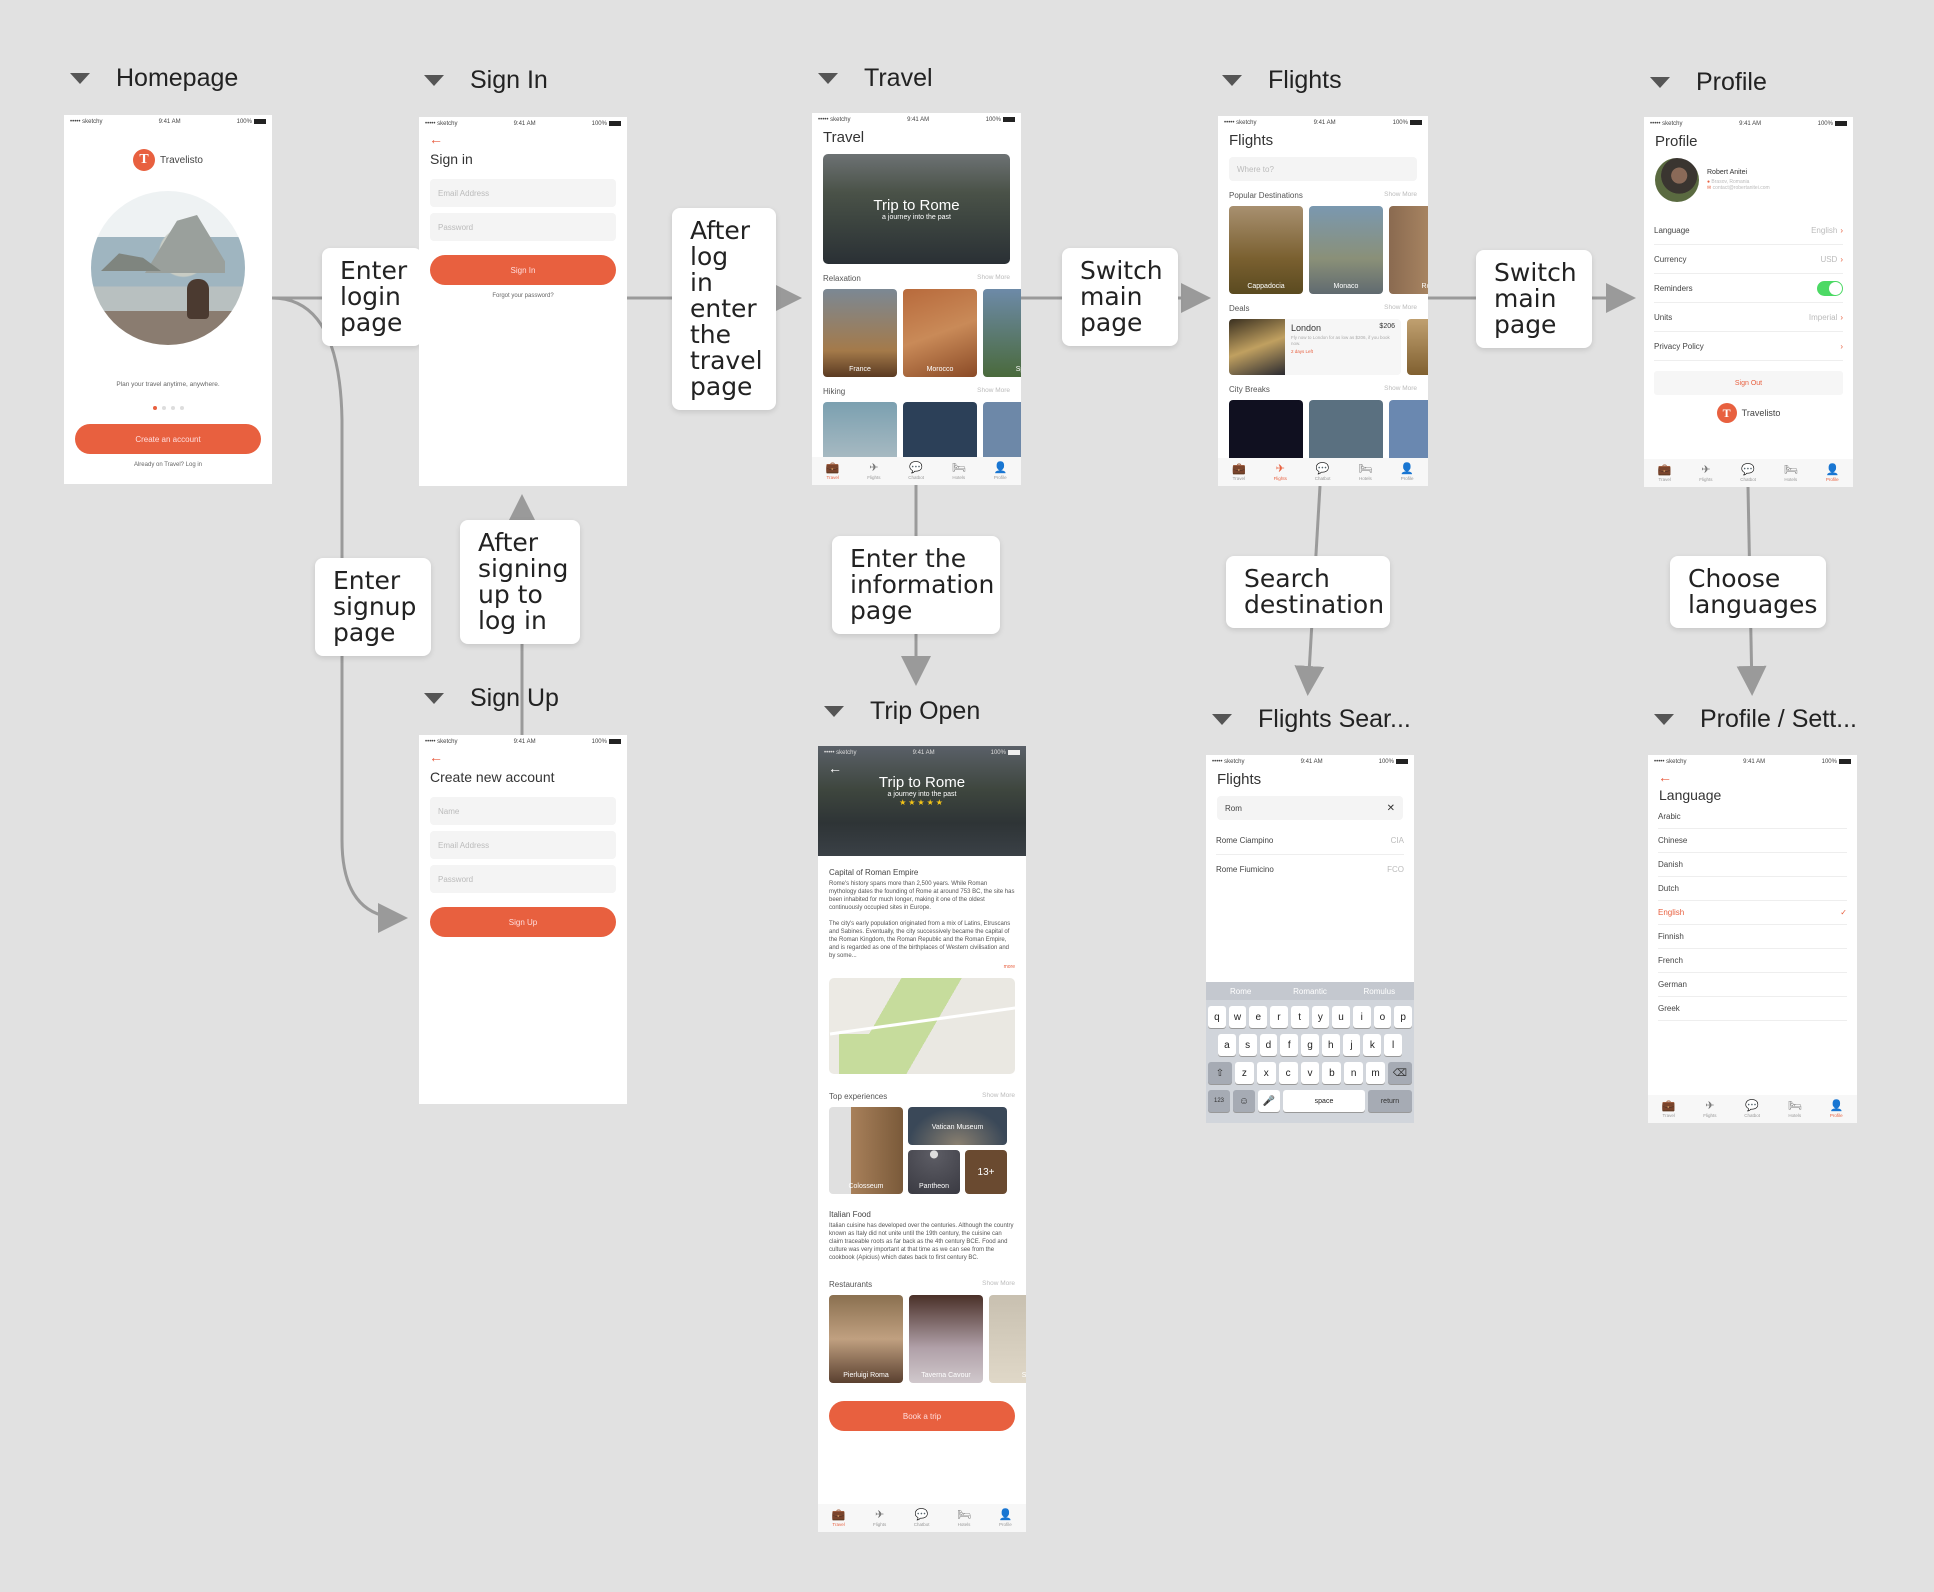  I want to click on restaurants-carousel: Pierluigi Roma Taverna Cavour Sa, so click(922, 1339).